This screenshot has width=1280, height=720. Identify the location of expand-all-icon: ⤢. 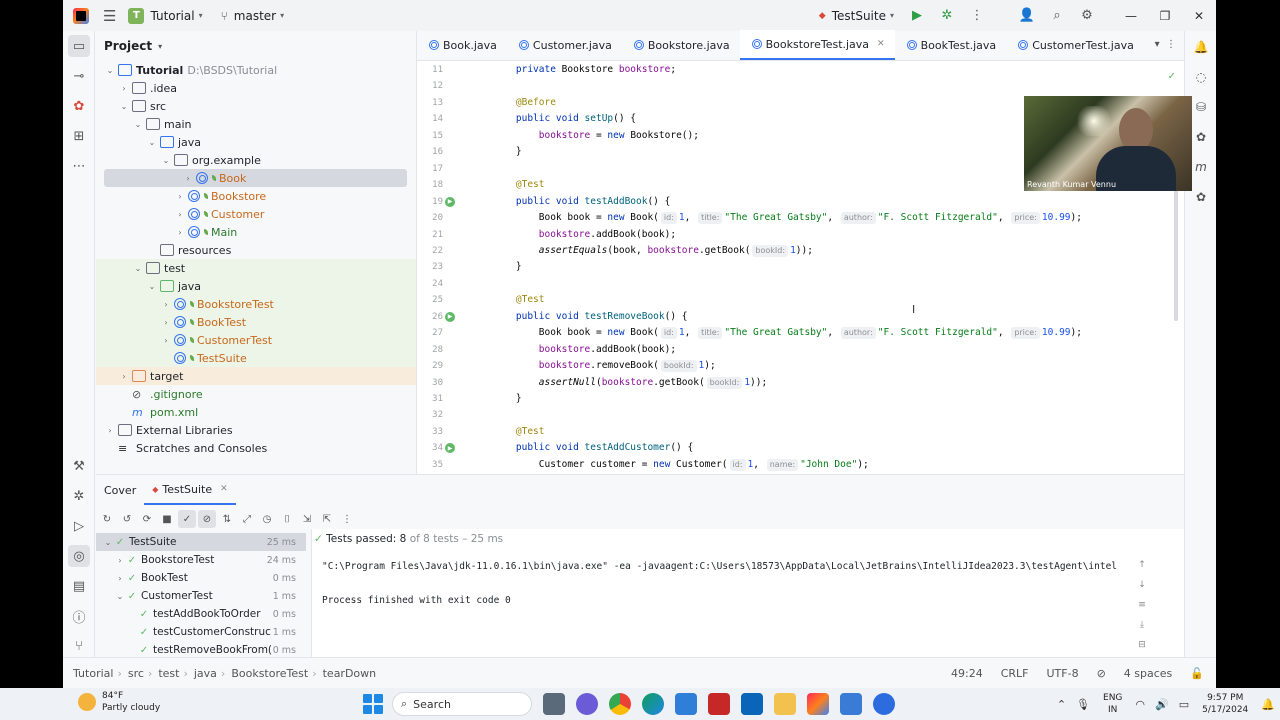
(247, 519).